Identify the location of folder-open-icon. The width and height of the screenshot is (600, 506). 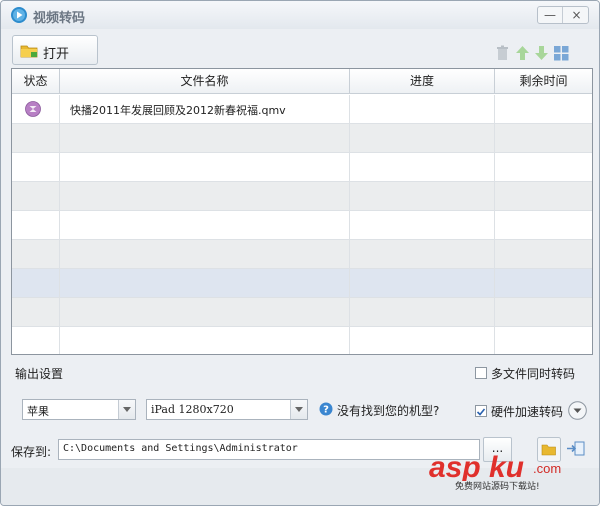
(29, 51).